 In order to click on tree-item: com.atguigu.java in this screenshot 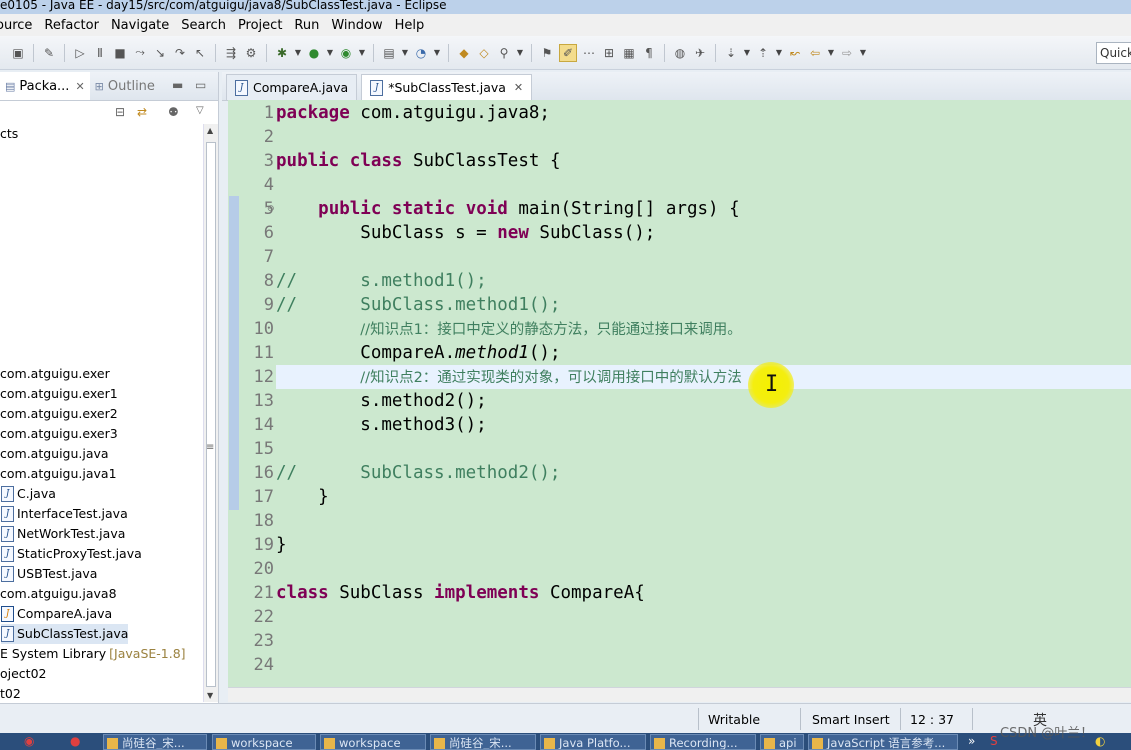, I will do `click(54, 454)`.